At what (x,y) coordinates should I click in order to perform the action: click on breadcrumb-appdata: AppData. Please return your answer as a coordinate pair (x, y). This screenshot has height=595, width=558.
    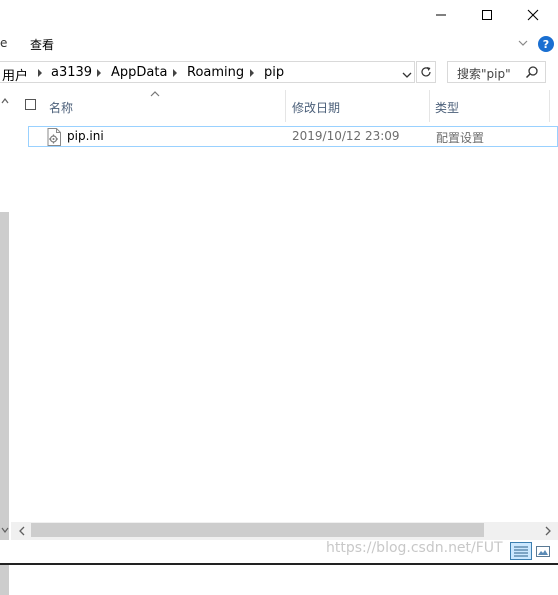
    Looking at the image, I should click on (139, 72).